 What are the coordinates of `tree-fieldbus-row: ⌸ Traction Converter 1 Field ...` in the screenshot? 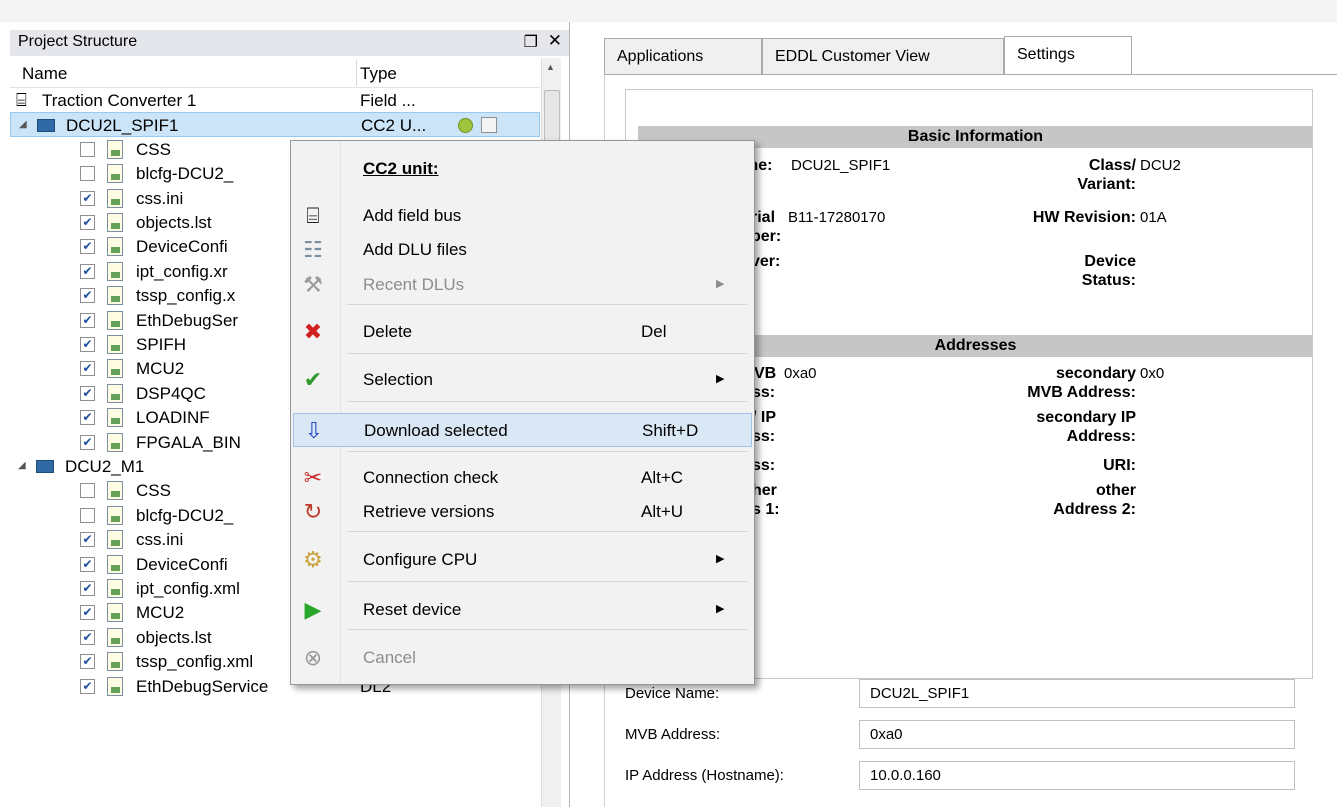 It's located at (275, 100).